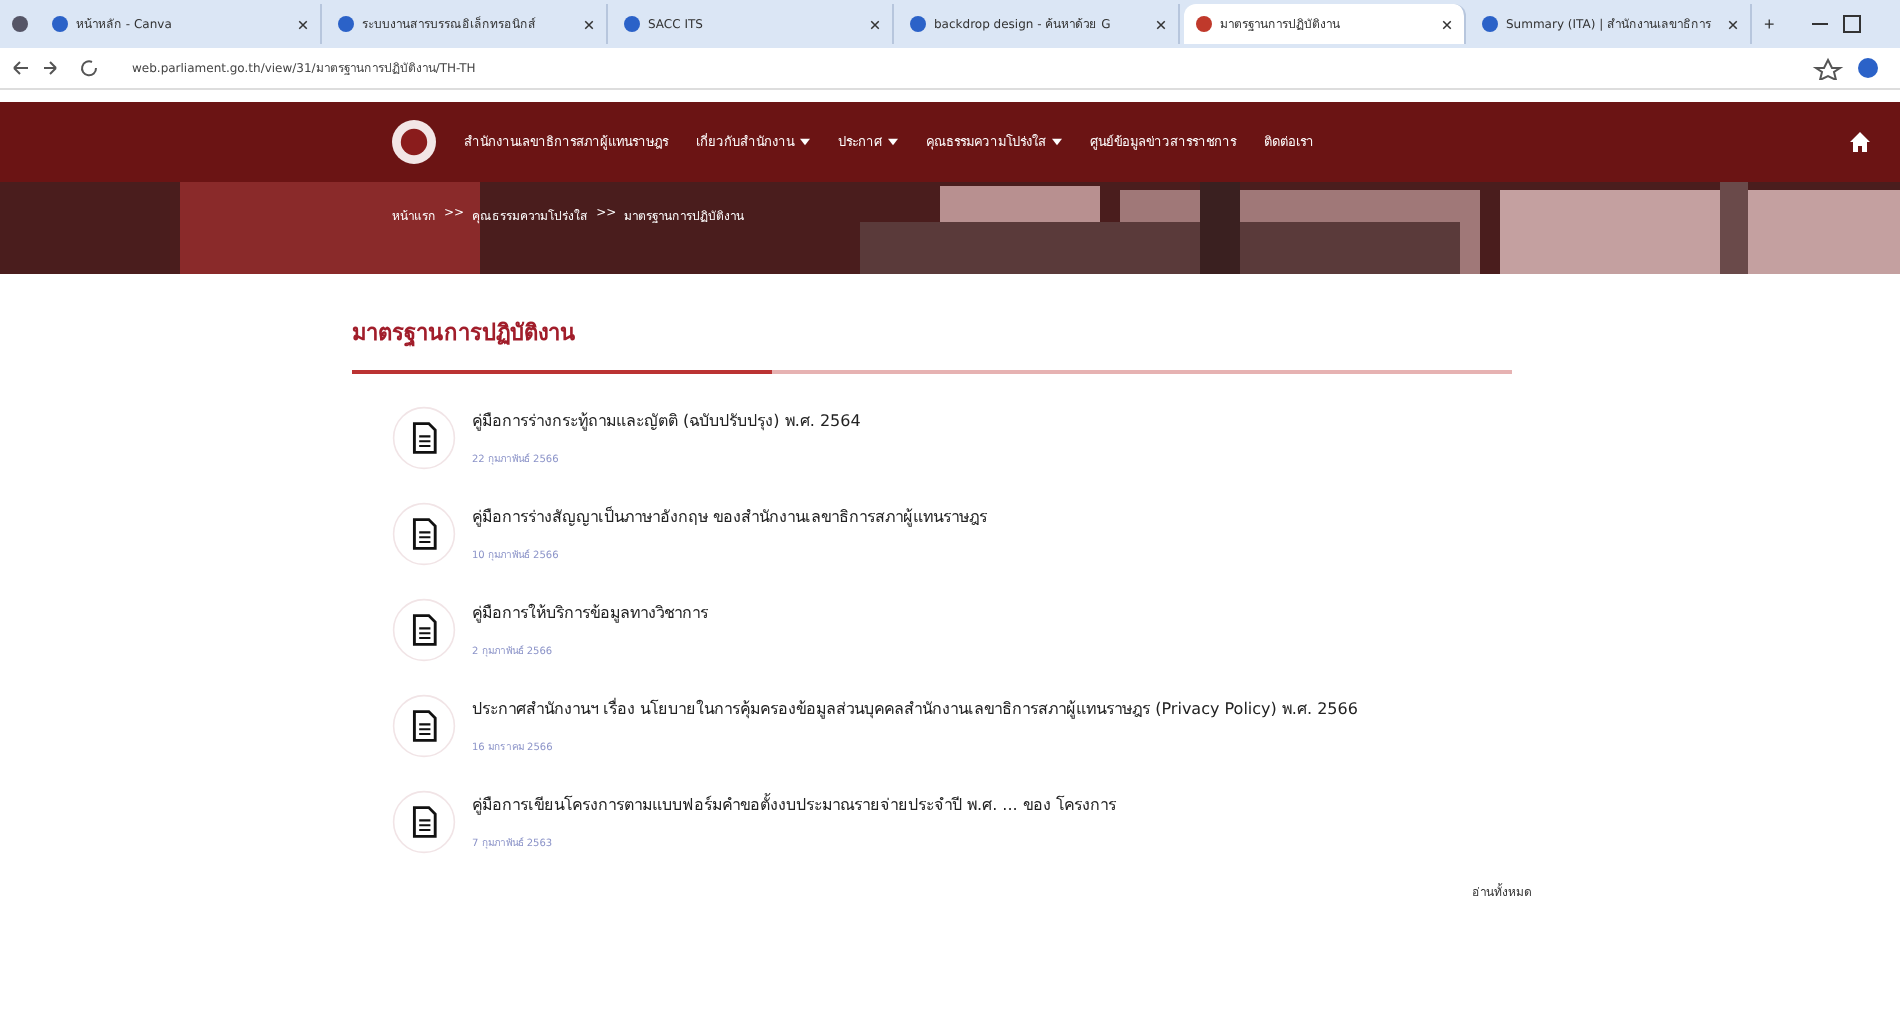 The height and width of the screenshot is (1034, 1900). Describe the element at coordinates (465, 334) in the screenshot. I see `section-title: มาตรฐานการปฏิบัติงาน` at that location.